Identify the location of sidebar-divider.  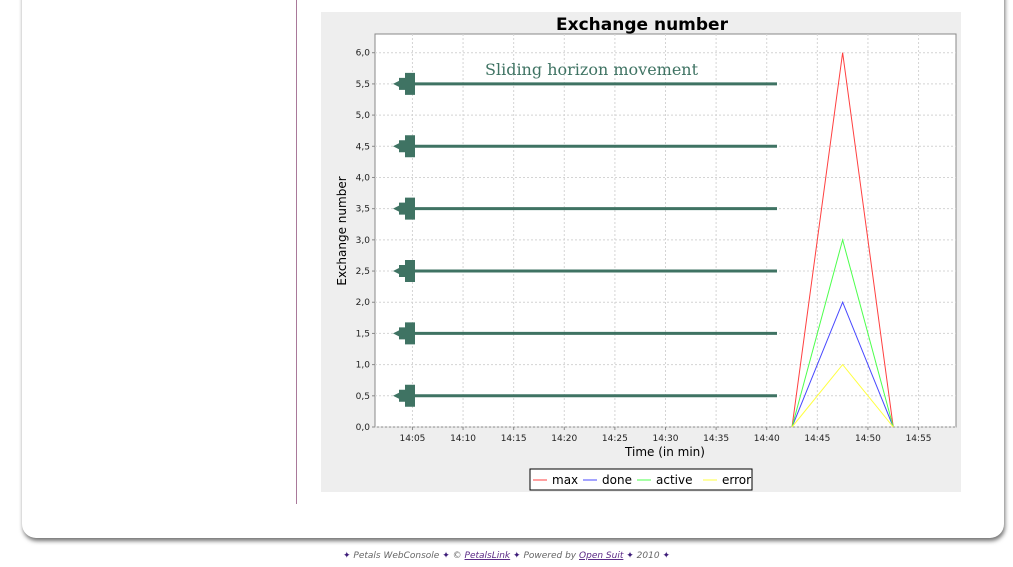
(296, 252).